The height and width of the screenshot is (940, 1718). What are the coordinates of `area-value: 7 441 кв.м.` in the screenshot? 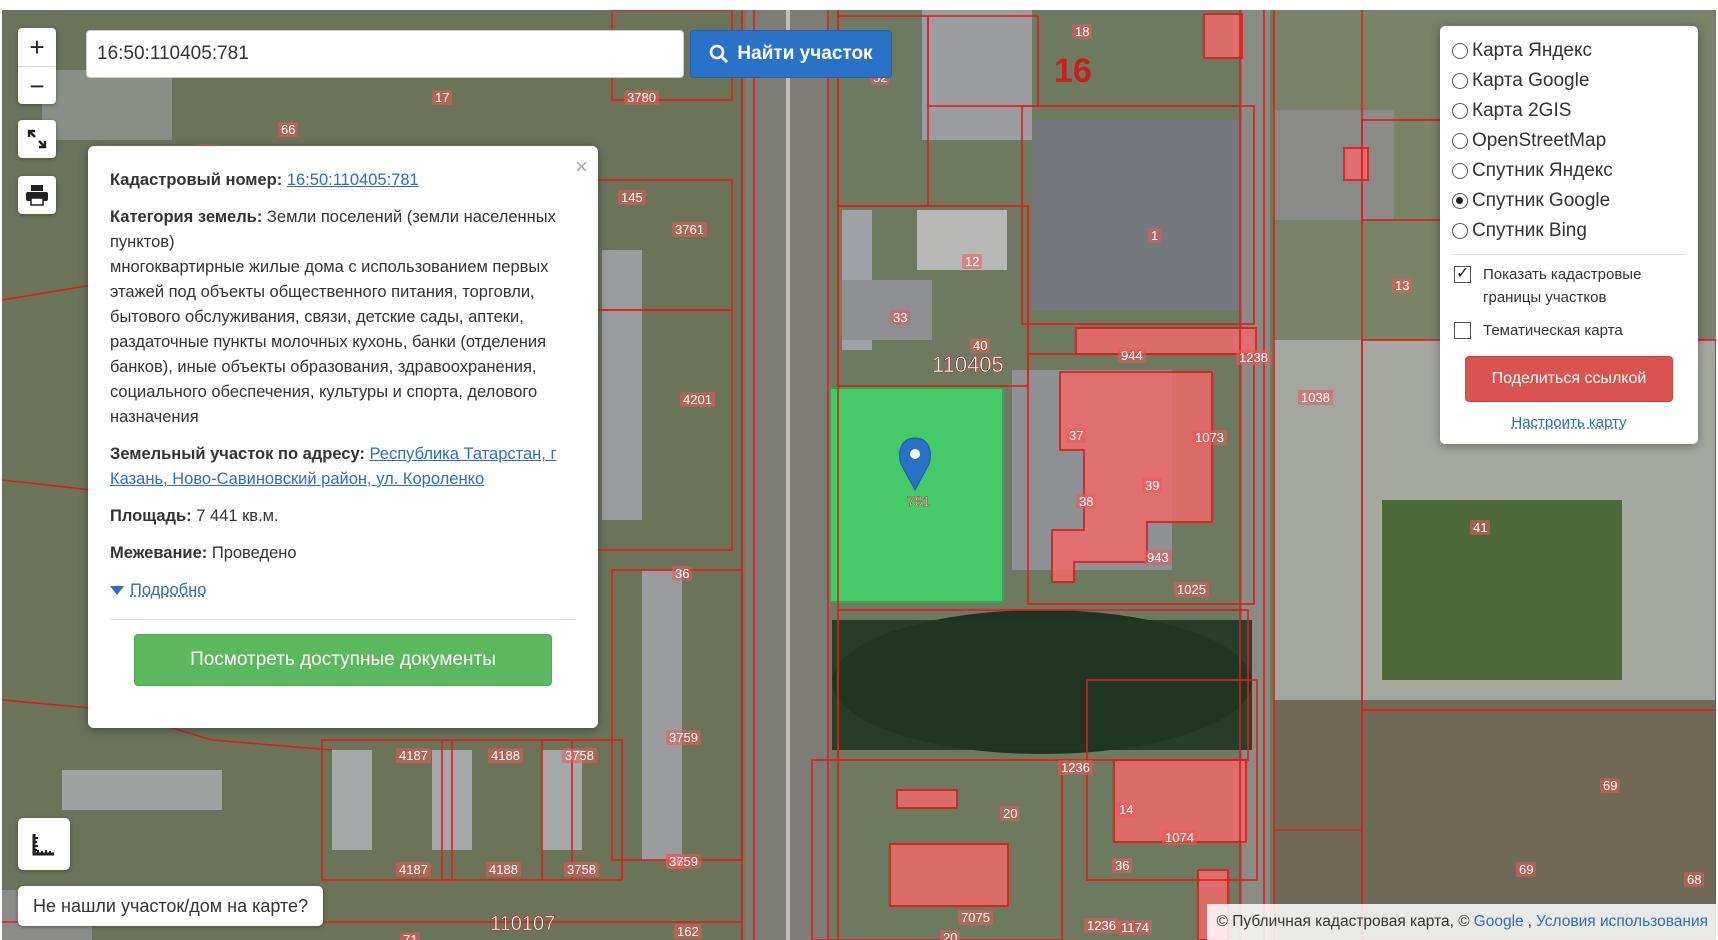 It's located at (237, 516).